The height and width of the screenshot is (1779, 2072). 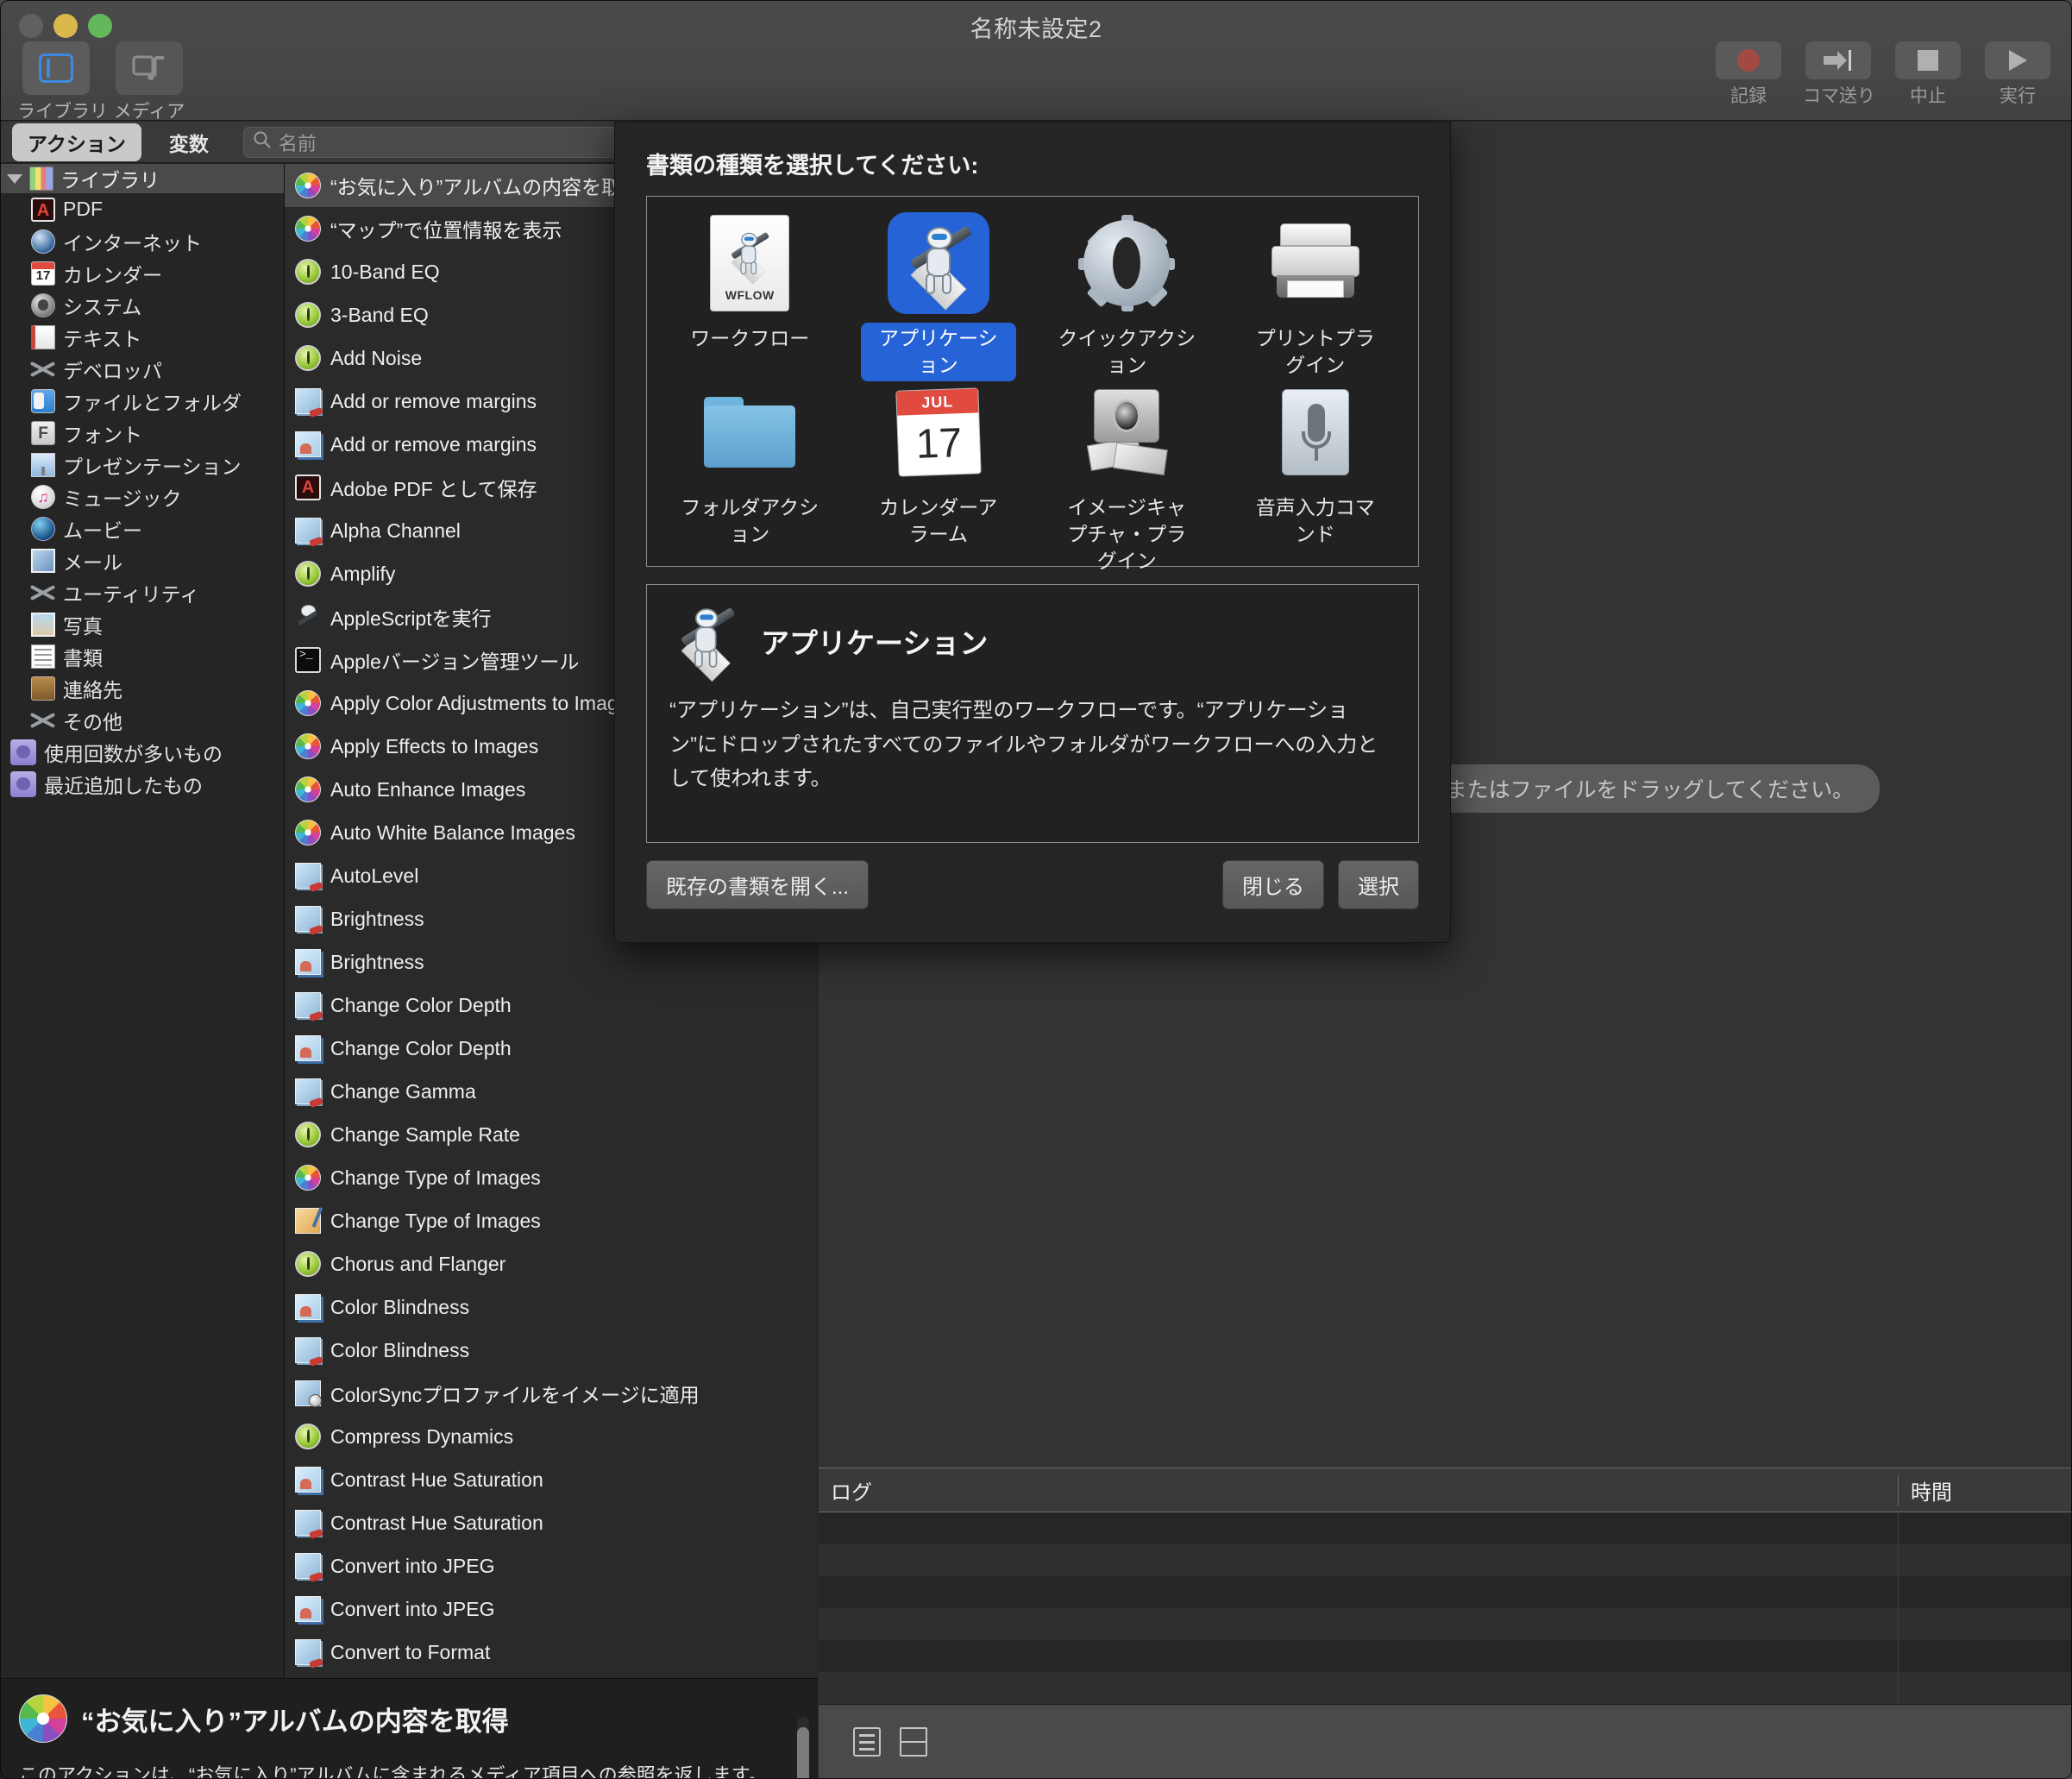 What do you see at coordinates (189, 142) in the screenshot?
I see `tab-variables: 変数` at bounding box center [189, 142].